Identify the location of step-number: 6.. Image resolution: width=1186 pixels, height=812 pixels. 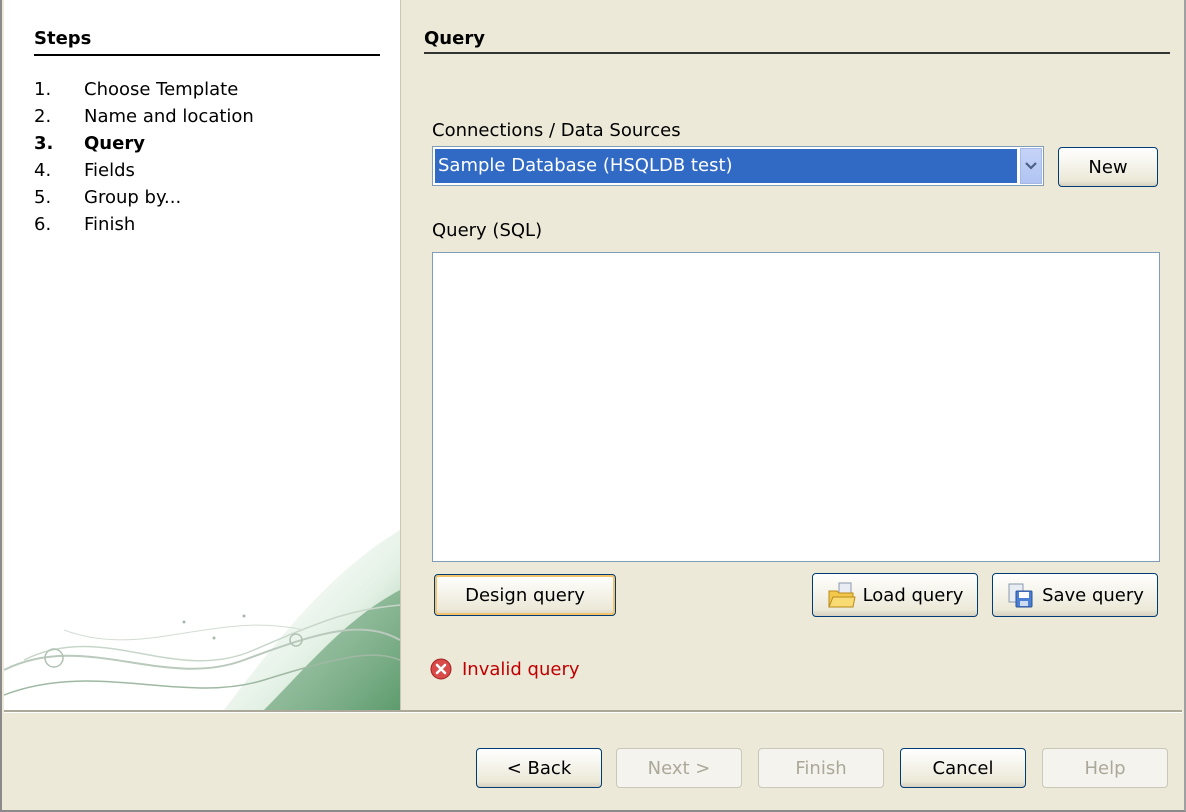
(43, 224).